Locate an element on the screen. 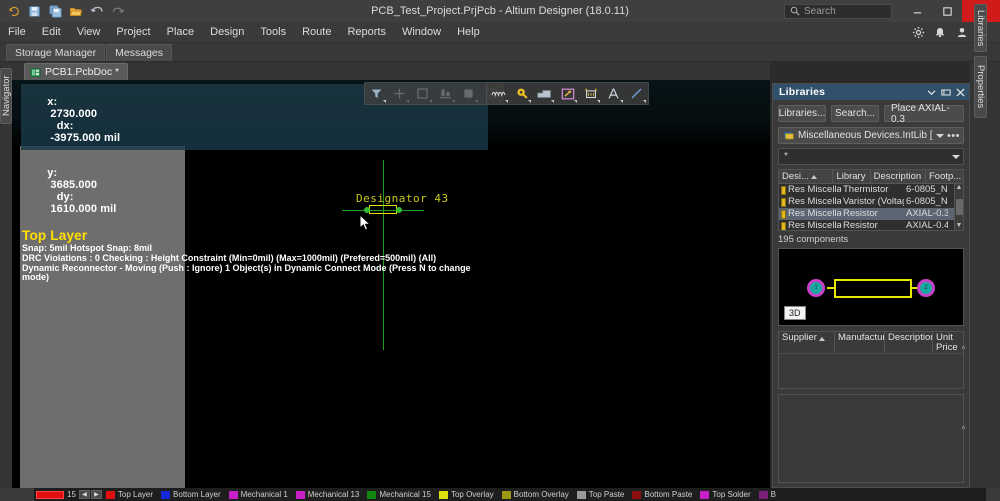  scrollbar-thumb is located at coordinates (959, 207).